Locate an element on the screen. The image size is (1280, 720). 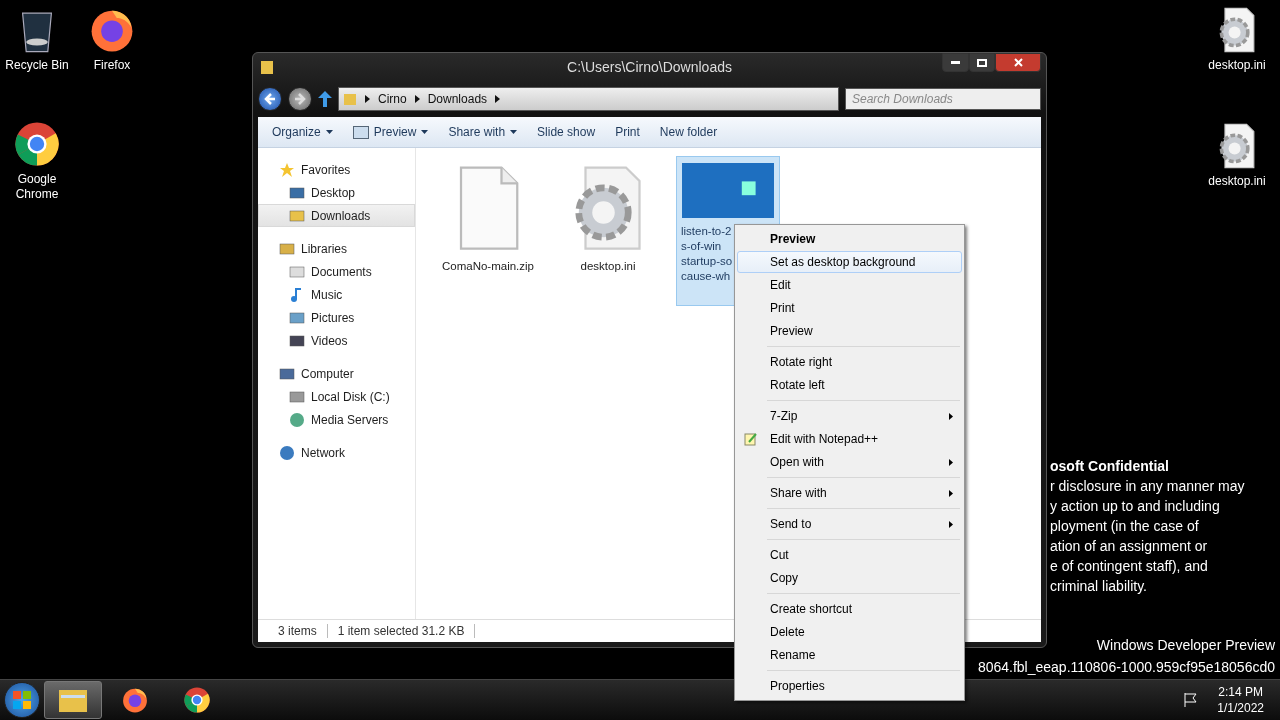
file-name: ComaNo-main.zip is located at coordinates (488, 266).